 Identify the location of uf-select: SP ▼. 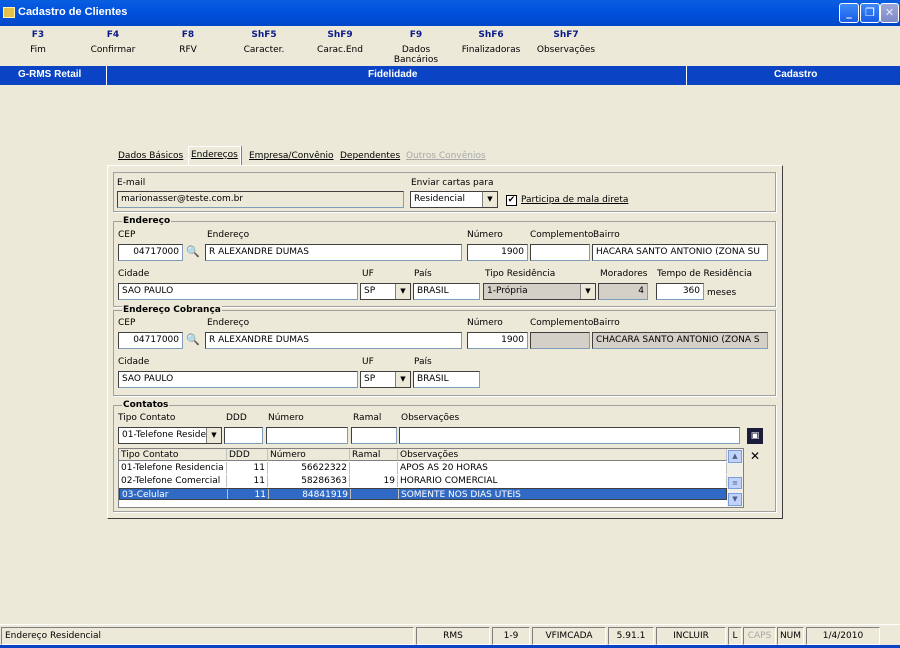
(385, 291).